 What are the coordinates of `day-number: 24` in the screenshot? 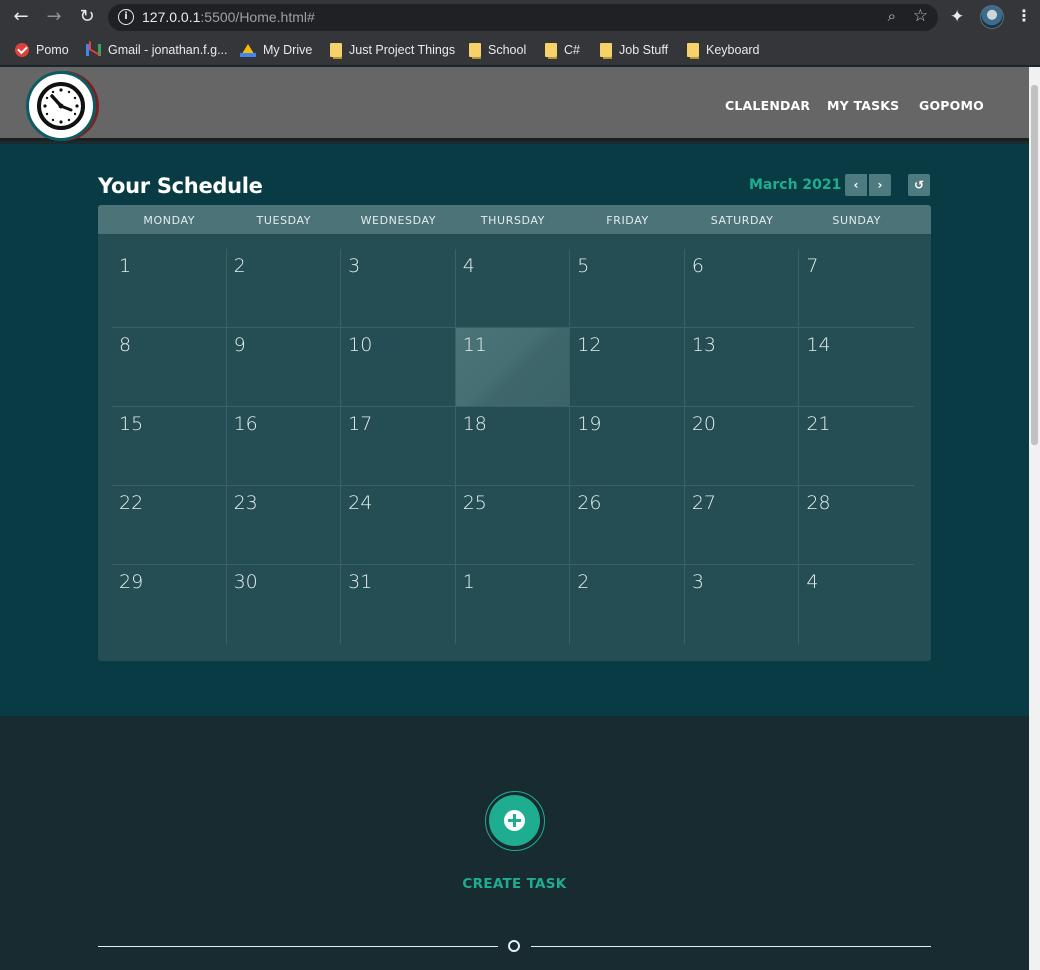 It's located at (360, 503).